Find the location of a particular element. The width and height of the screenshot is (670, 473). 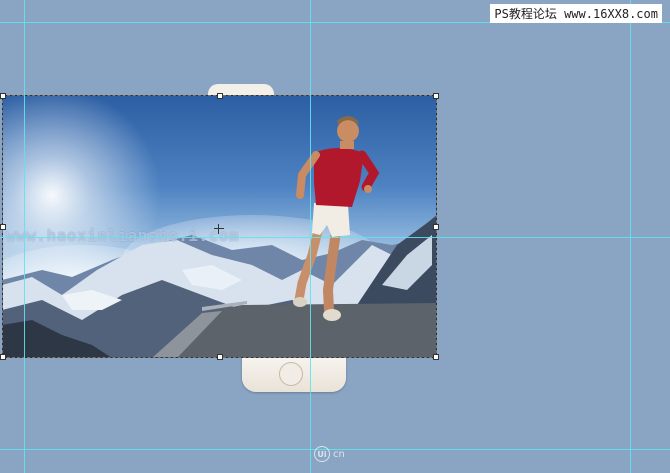

handle-bottom-right is located at coordinates (436, 357).